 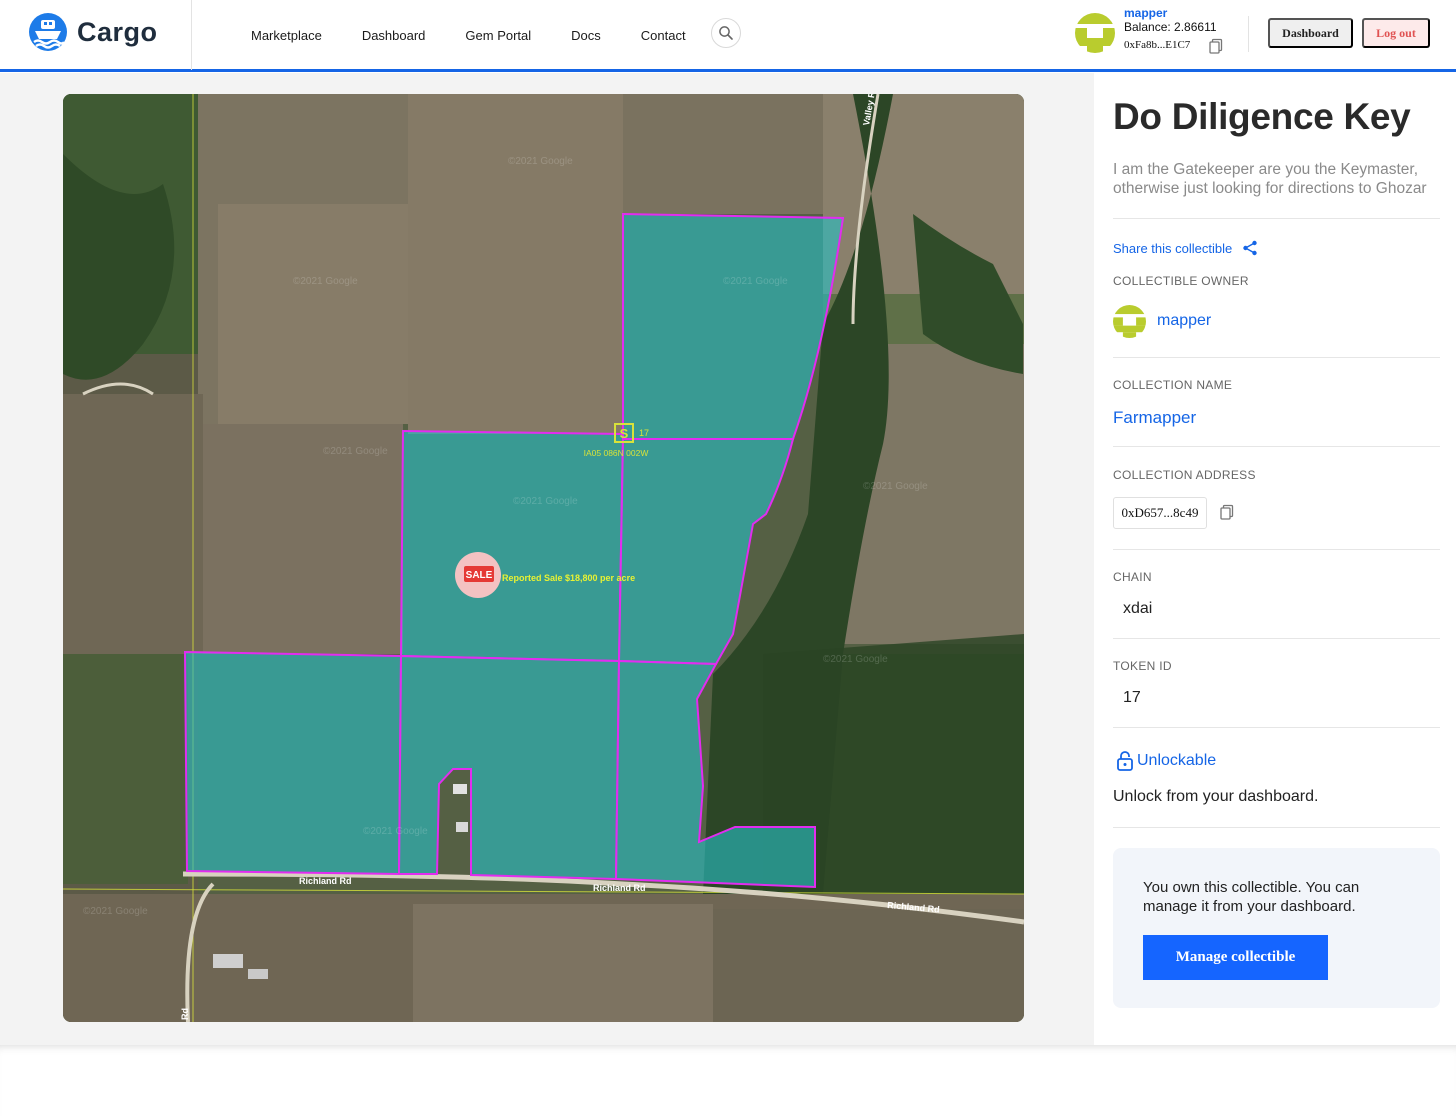 I want to click on chain-value: xdai, so click(x=1138, y=608).